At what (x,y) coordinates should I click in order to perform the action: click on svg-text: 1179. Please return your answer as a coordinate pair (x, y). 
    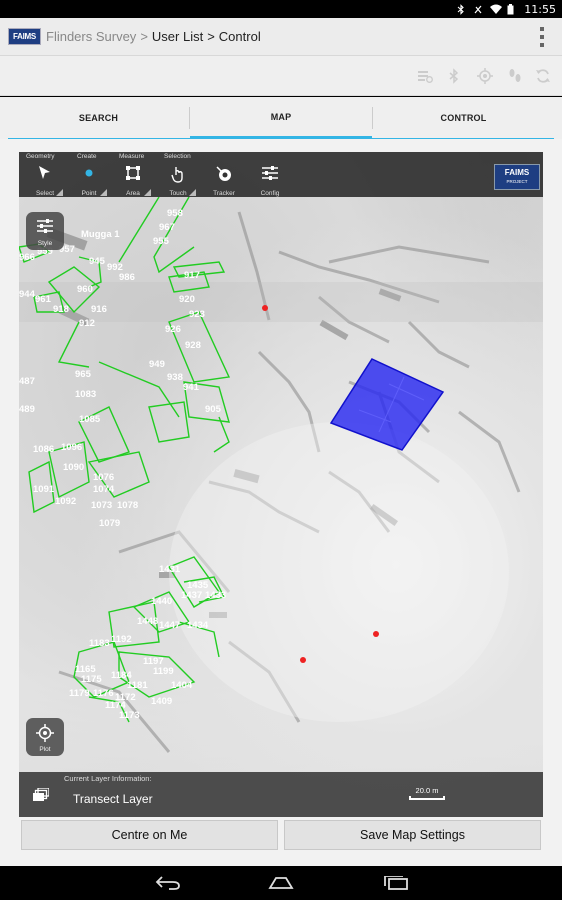
    Looking at the image, I should click on (79, 693).